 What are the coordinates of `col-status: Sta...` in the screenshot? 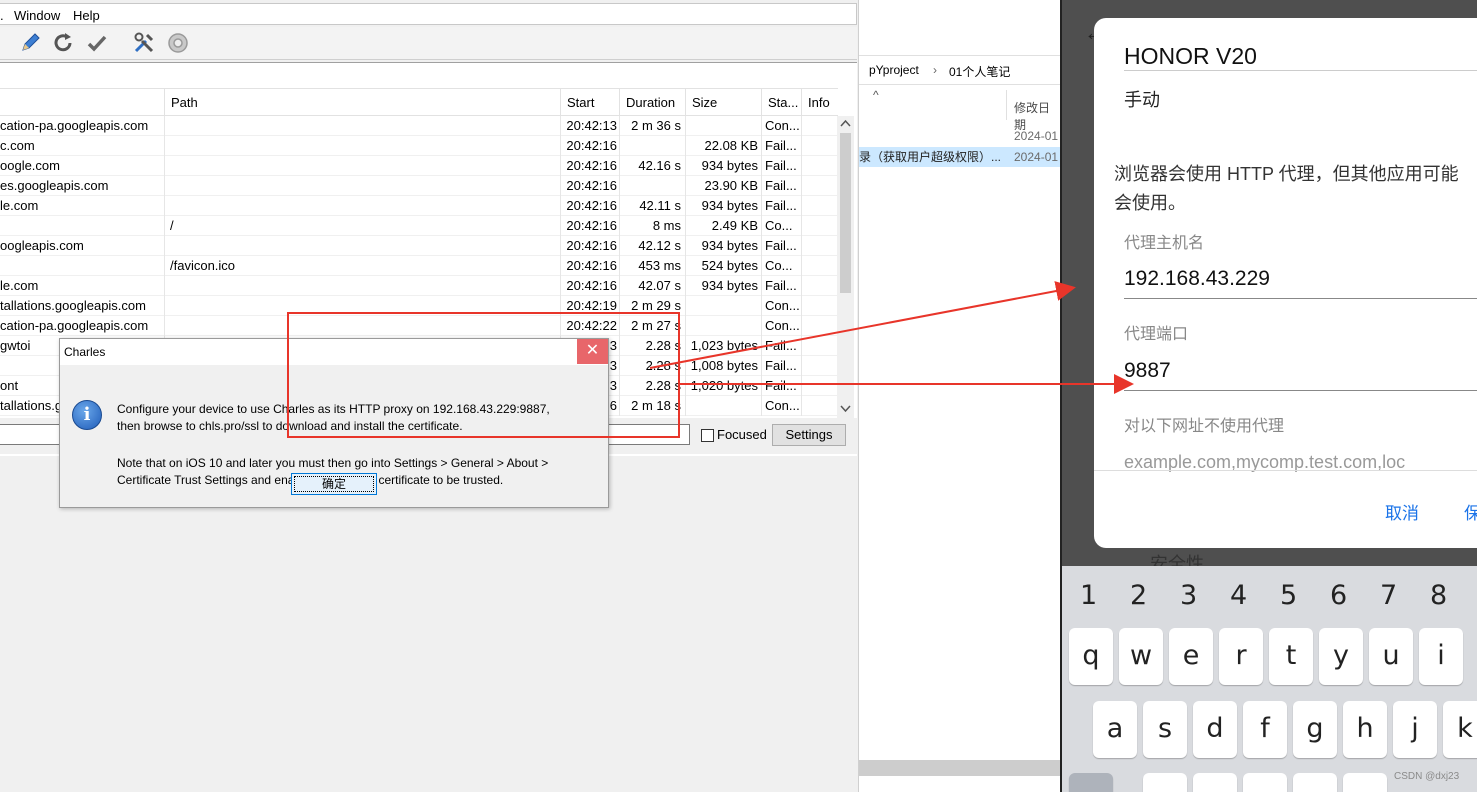 It's located at (781, 102).